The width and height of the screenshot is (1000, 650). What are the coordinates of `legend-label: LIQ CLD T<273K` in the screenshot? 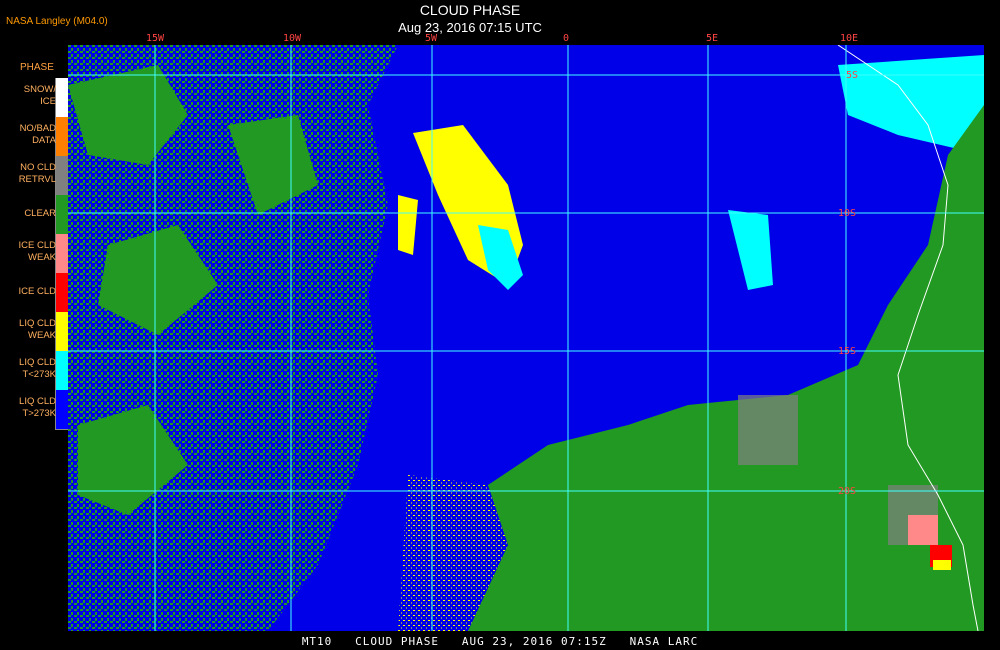 It's located at (37, 368).